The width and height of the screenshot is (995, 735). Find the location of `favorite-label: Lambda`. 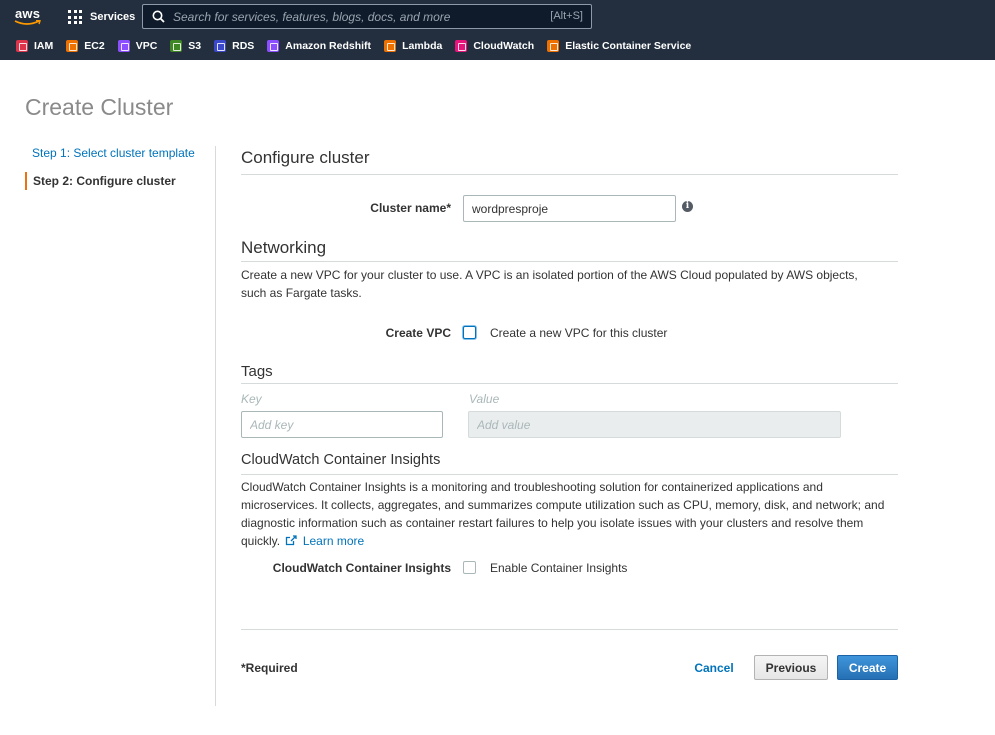

favorite-label: Lambda is located at coordinates (422, 46).